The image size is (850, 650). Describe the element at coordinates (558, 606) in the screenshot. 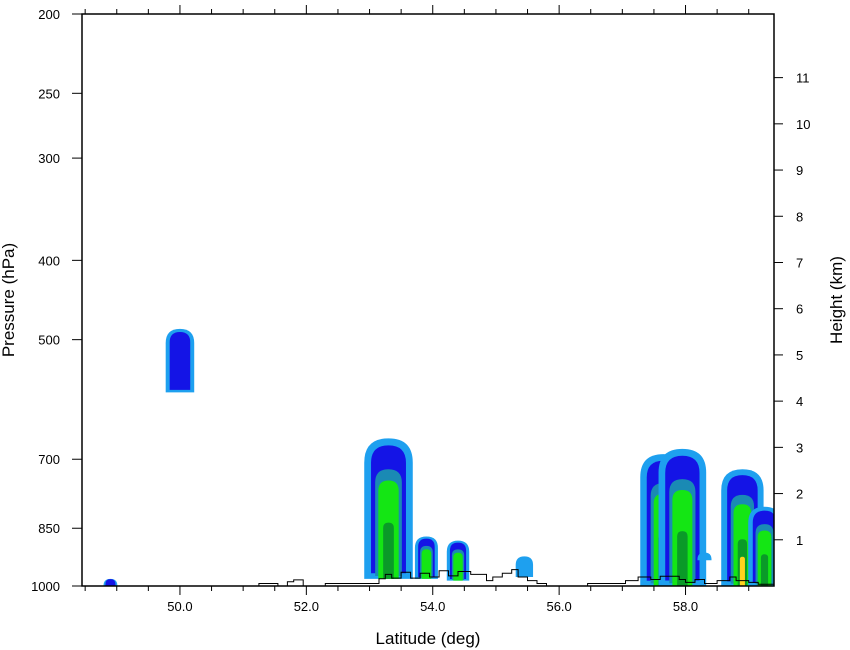

I see `x-tick-label: 56.0` at that location.